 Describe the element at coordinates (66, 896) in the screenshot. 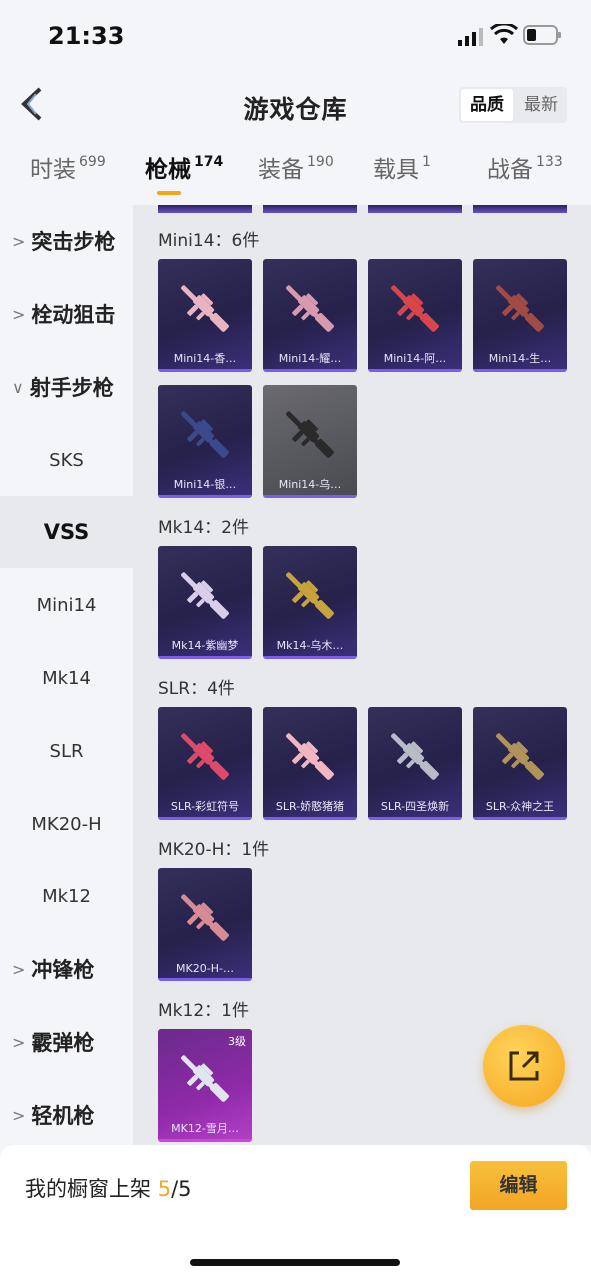

I see `sidebar-item-mk12: Mk12` at that location.